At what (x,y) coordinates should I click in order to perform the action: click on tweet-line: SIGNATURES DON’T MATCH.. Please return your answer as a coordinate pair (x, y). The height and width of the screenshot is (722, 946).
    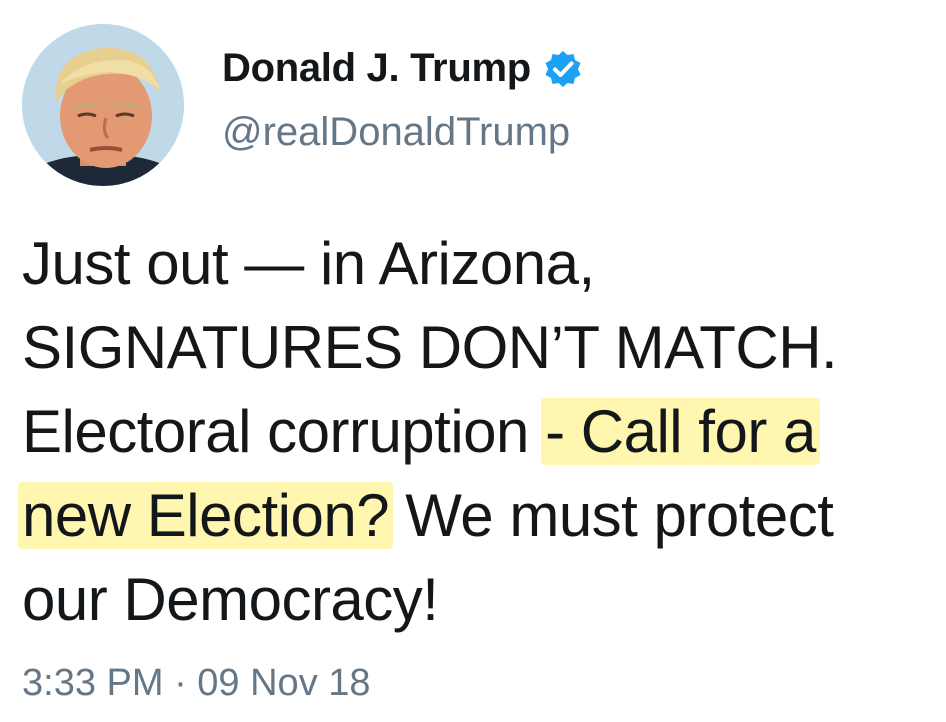
    Looking at the image, I should click on (430, 347).